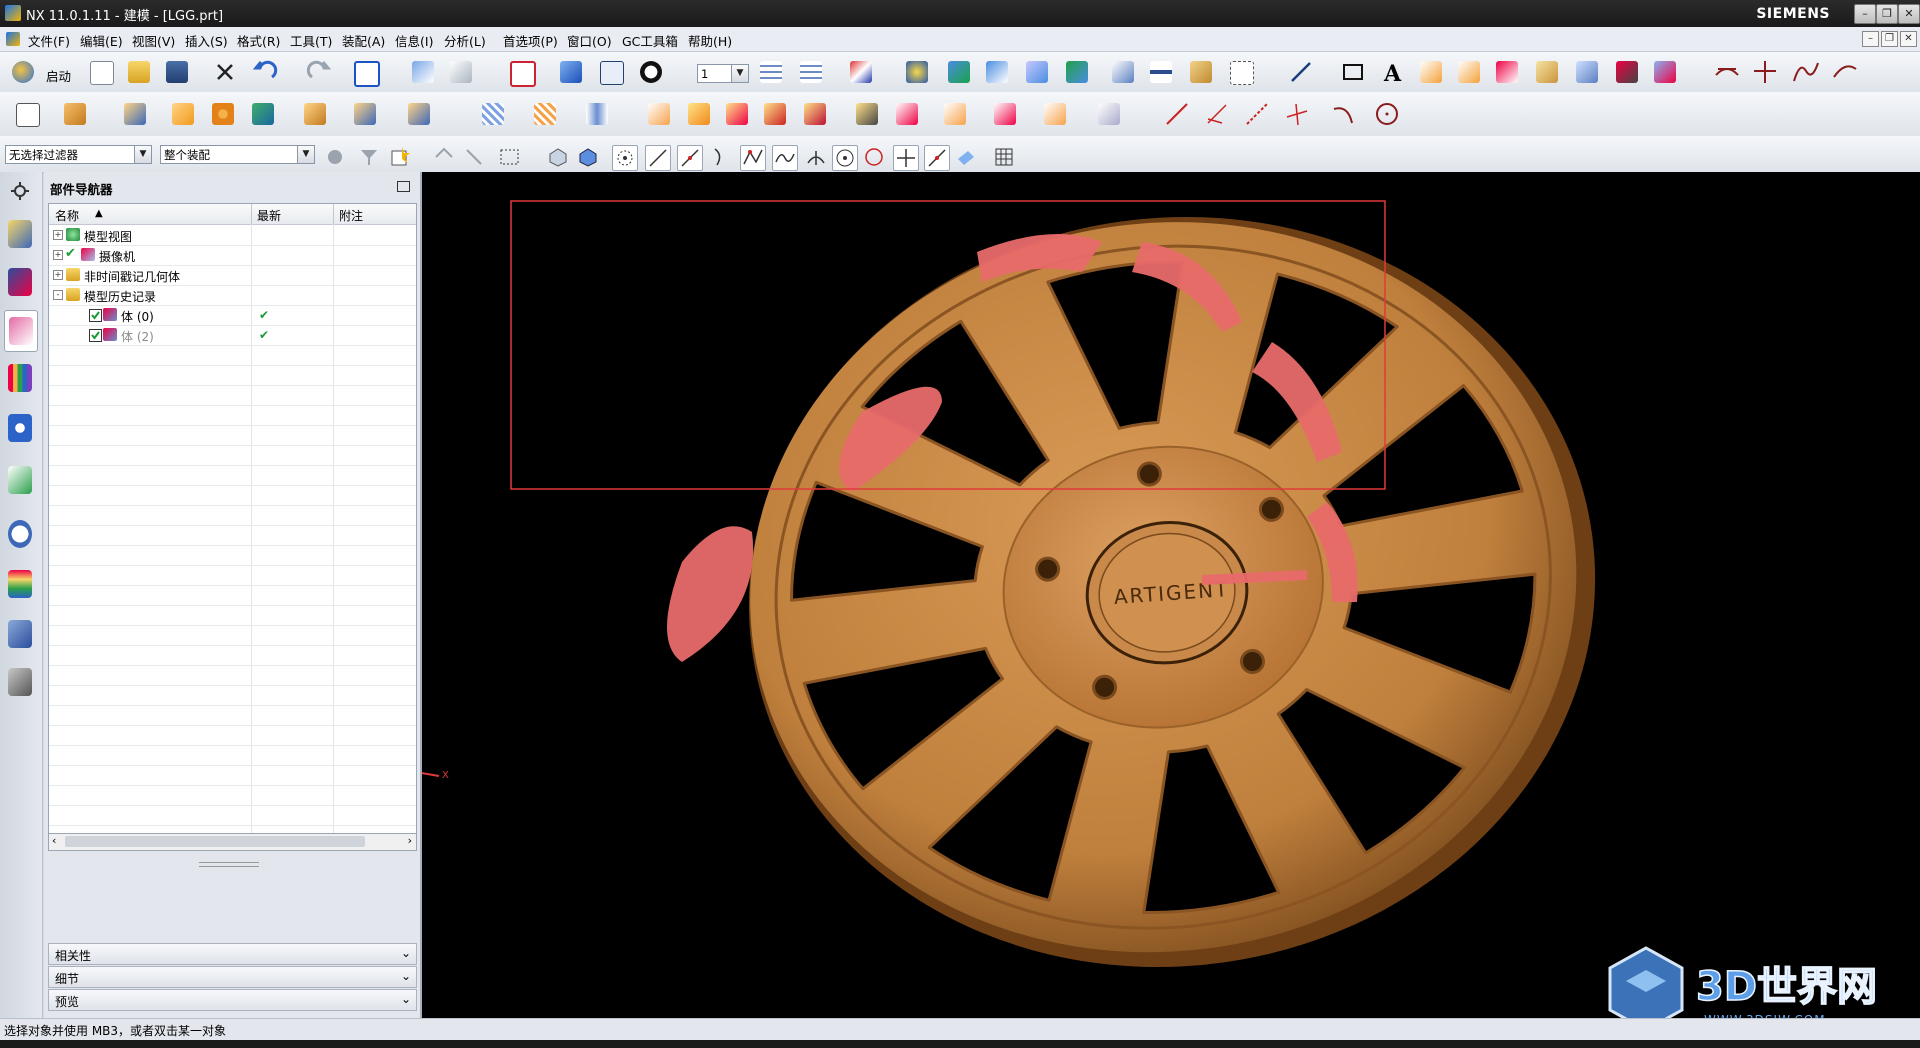  I want to click on layer-settings-button, so click(771, 72).